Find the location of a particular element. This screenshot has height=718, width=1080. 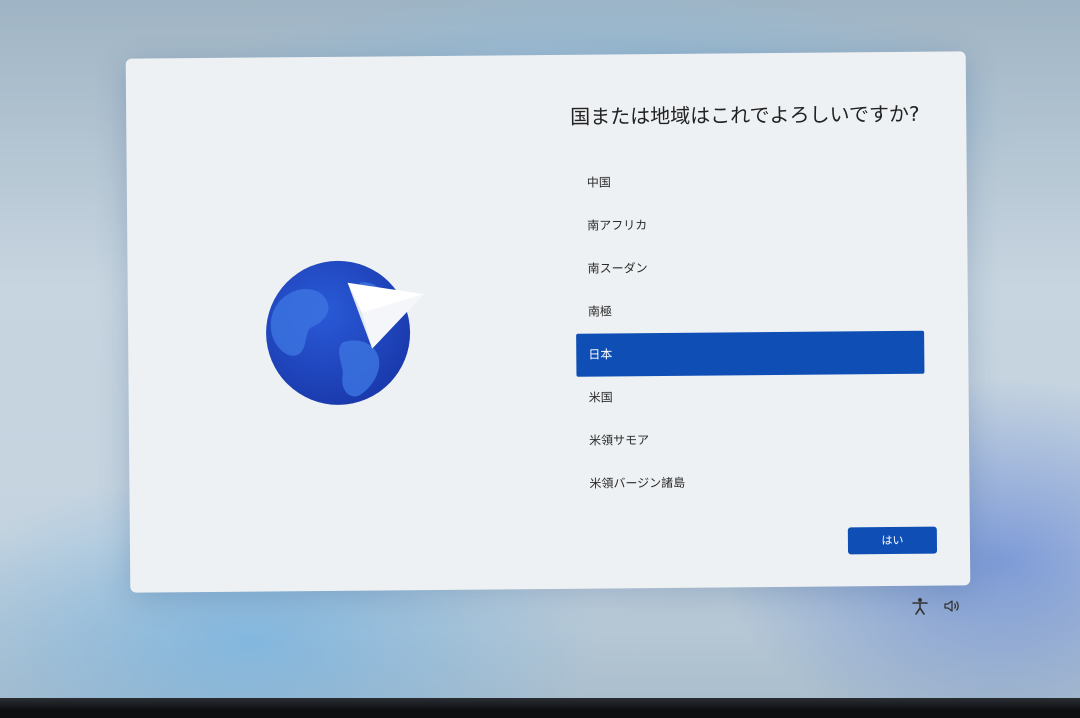

dialog-title: 国または地域はこれでよろしいですか? is located at coordinates (745, 115).